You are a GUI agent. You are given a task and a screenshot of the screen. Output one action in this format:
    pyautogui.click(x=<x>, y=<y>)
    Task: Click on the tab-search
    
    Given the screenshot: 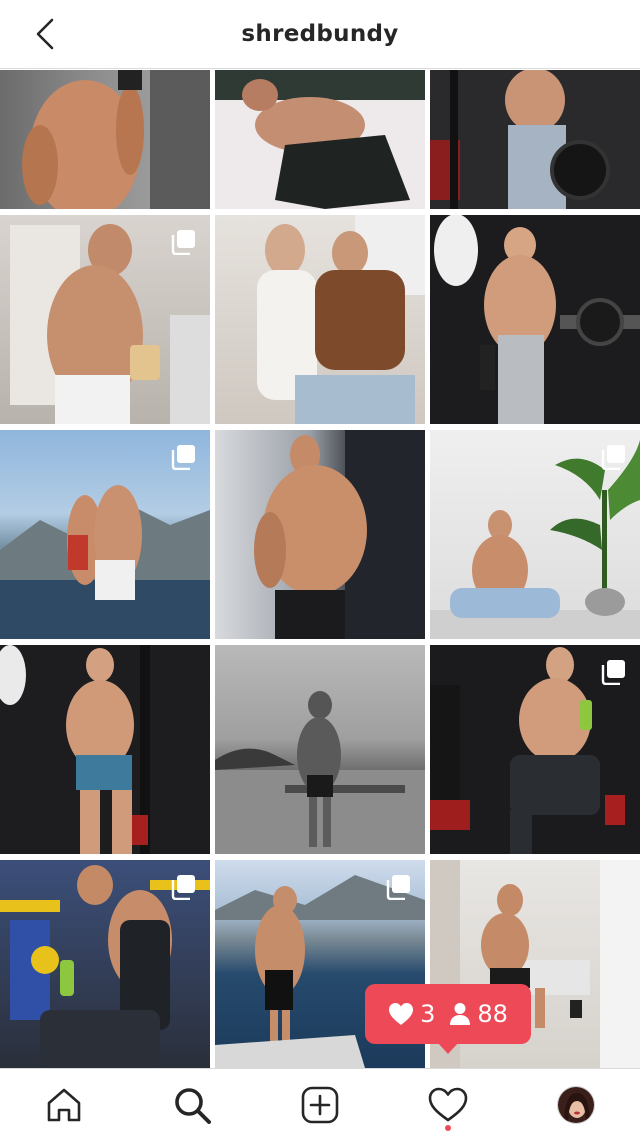 What is the action you would take?
    pyautogui.click(x=192, y=1105)
    